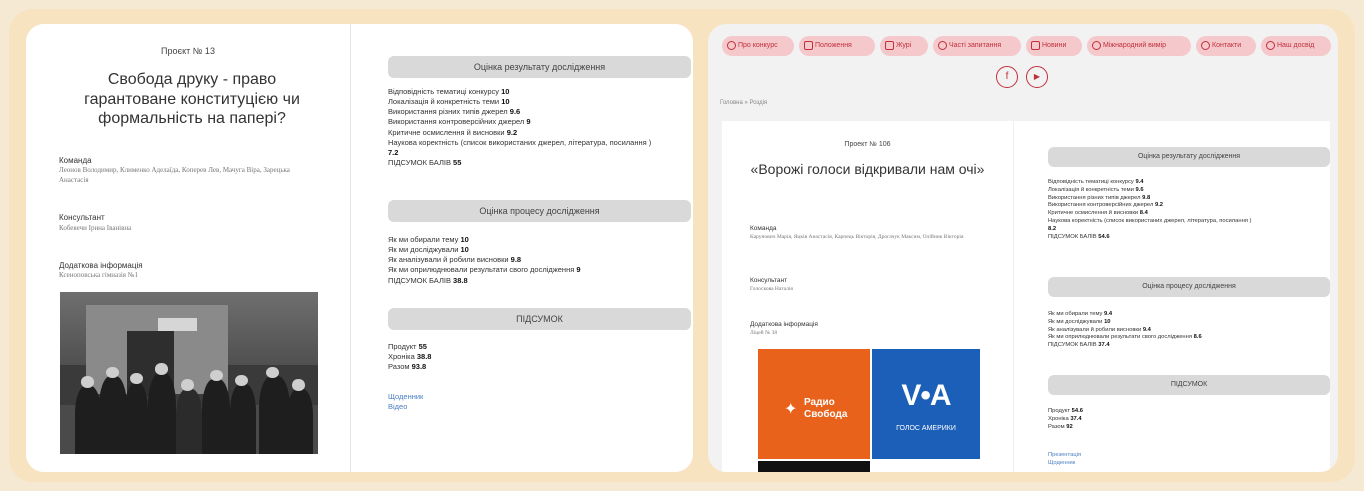 The image size is (1364, 491). I want to click on extra-info-value: Ксеноповська гімназія №1, so click(98, 275).